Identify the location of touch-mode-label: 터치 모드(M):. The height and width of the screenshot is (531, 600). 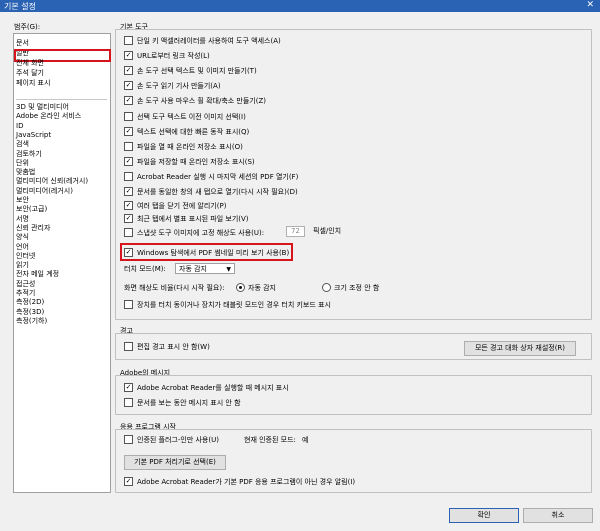
(145, 269).